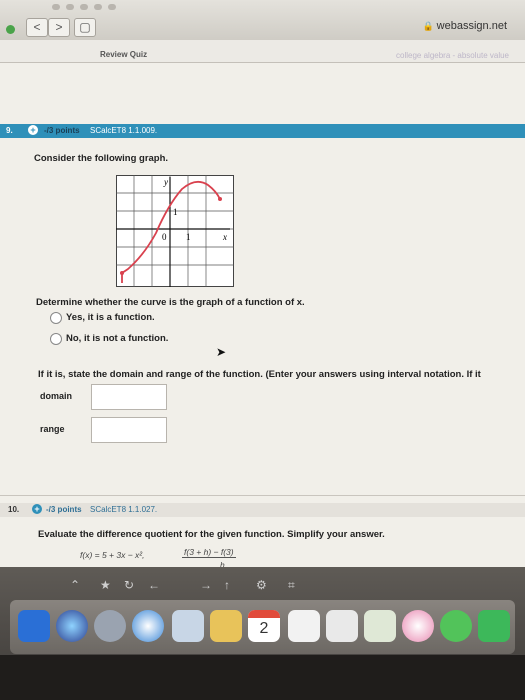 The height and width of the screenshot is (700, 525). What do you see at coordinates (206, 585) in the screenshot?
I see `forward-arrow-icon: →` at bounding box center [206, 585].